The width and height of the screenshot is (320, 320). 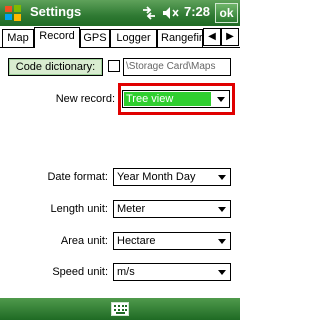 What do you see at coordinates (197, 11) in the screenshot?
I see `clock: 7:28` at bounding box center [197, 11].